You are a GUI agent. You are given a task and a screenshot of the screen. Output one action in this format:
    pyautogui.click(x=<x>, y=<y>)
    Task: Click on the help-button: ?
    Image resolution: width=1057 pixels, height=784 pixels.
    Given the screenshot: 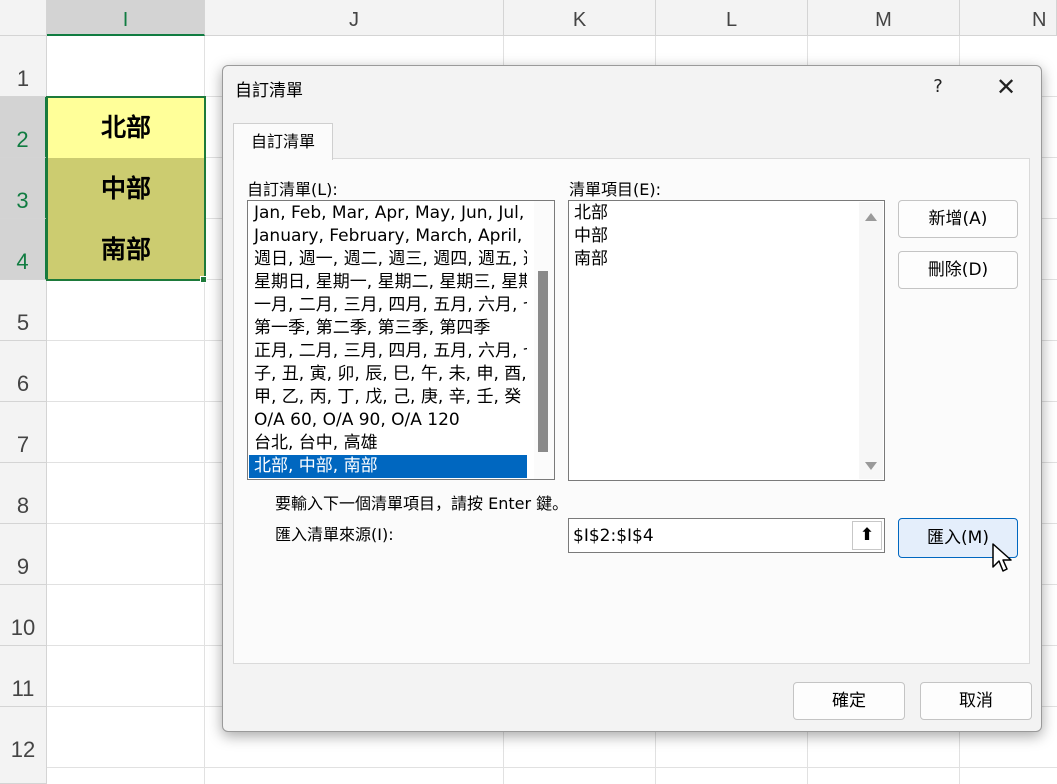 What is the action you would take?
    pyautogui.click(x=938, y=87)
    